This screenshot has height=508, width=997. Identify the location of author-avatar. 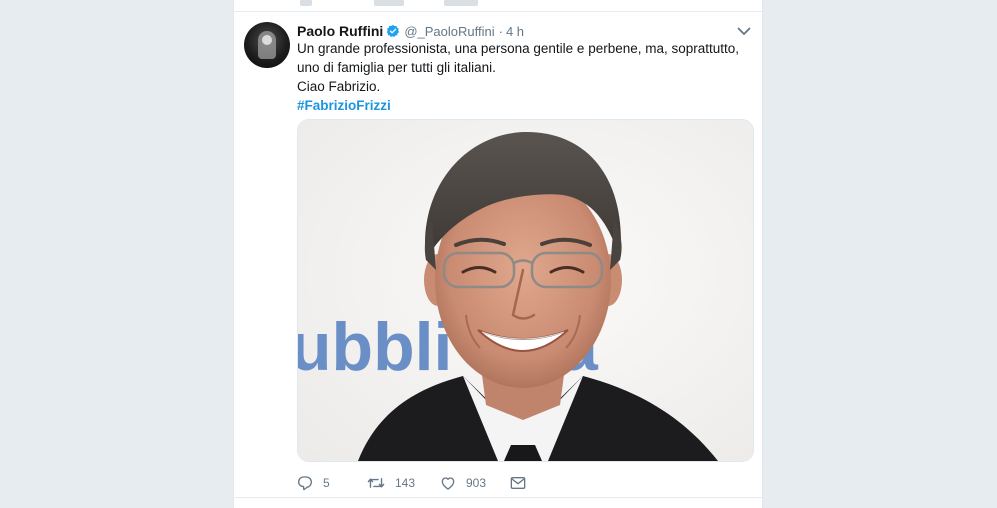
(267, 45).